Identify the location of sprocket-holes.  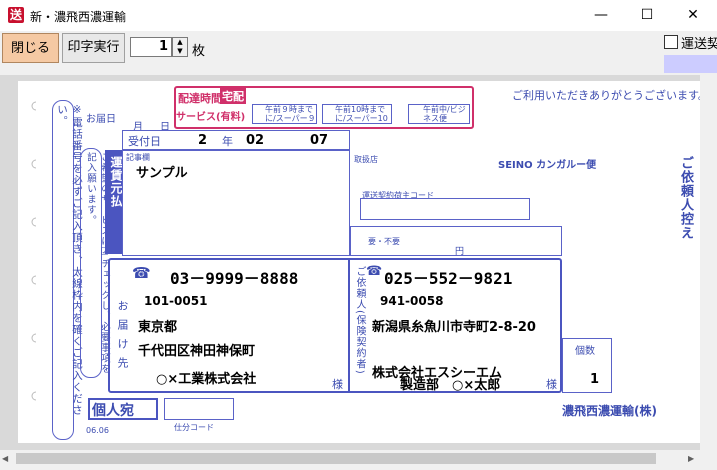
(34, 265).